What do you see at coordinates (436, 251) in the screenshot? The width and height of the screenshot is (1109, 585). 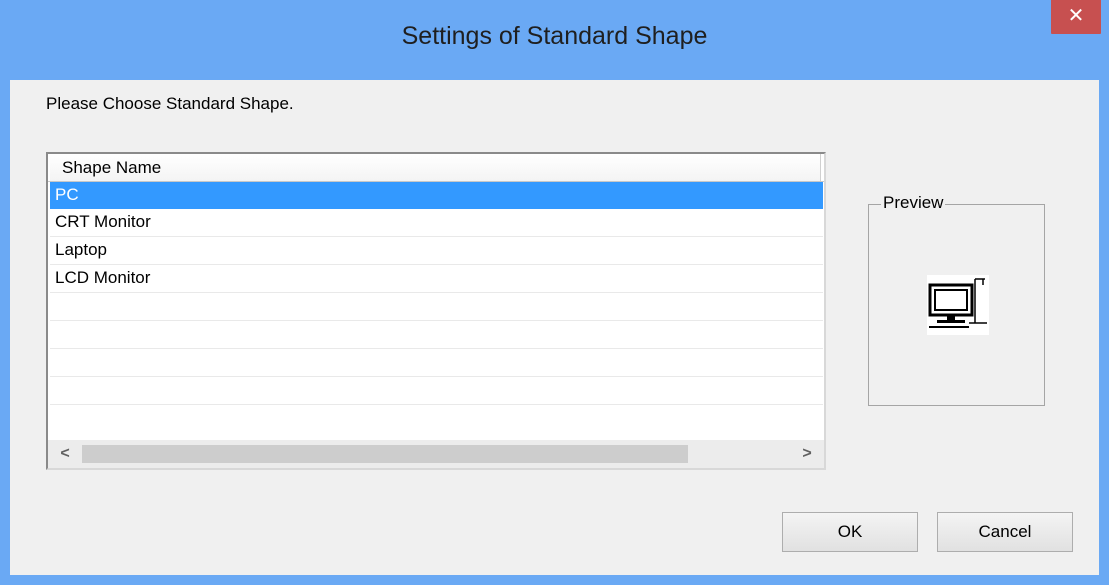 I see `list-item-laptop: Laptop` at bounding box center [436, 251].